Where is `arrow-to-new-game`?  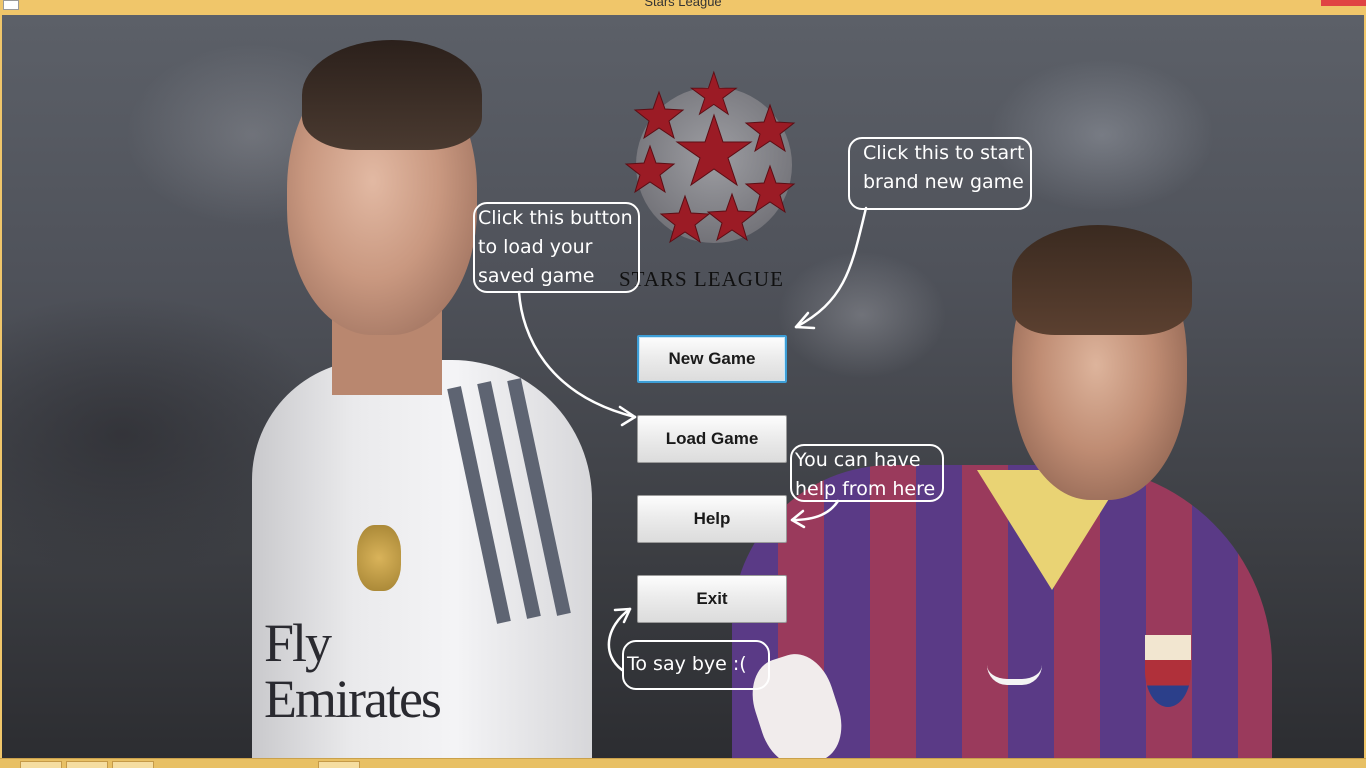
arrow-to-new-game is located at coordinates (831, 267).